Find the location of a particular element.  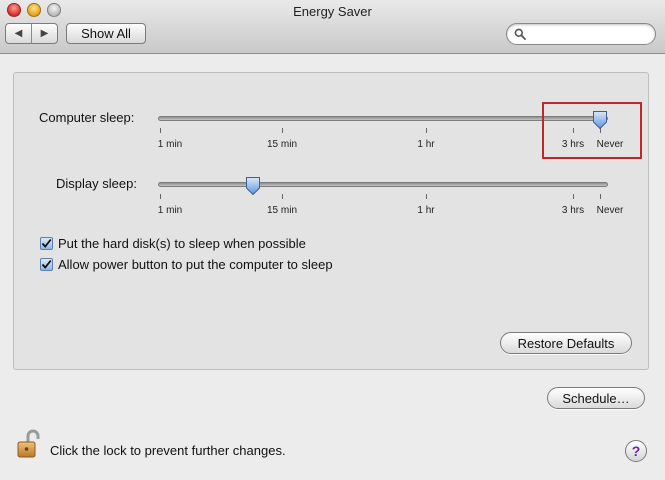

help-icon: ? is located at coordinates (636, 451).